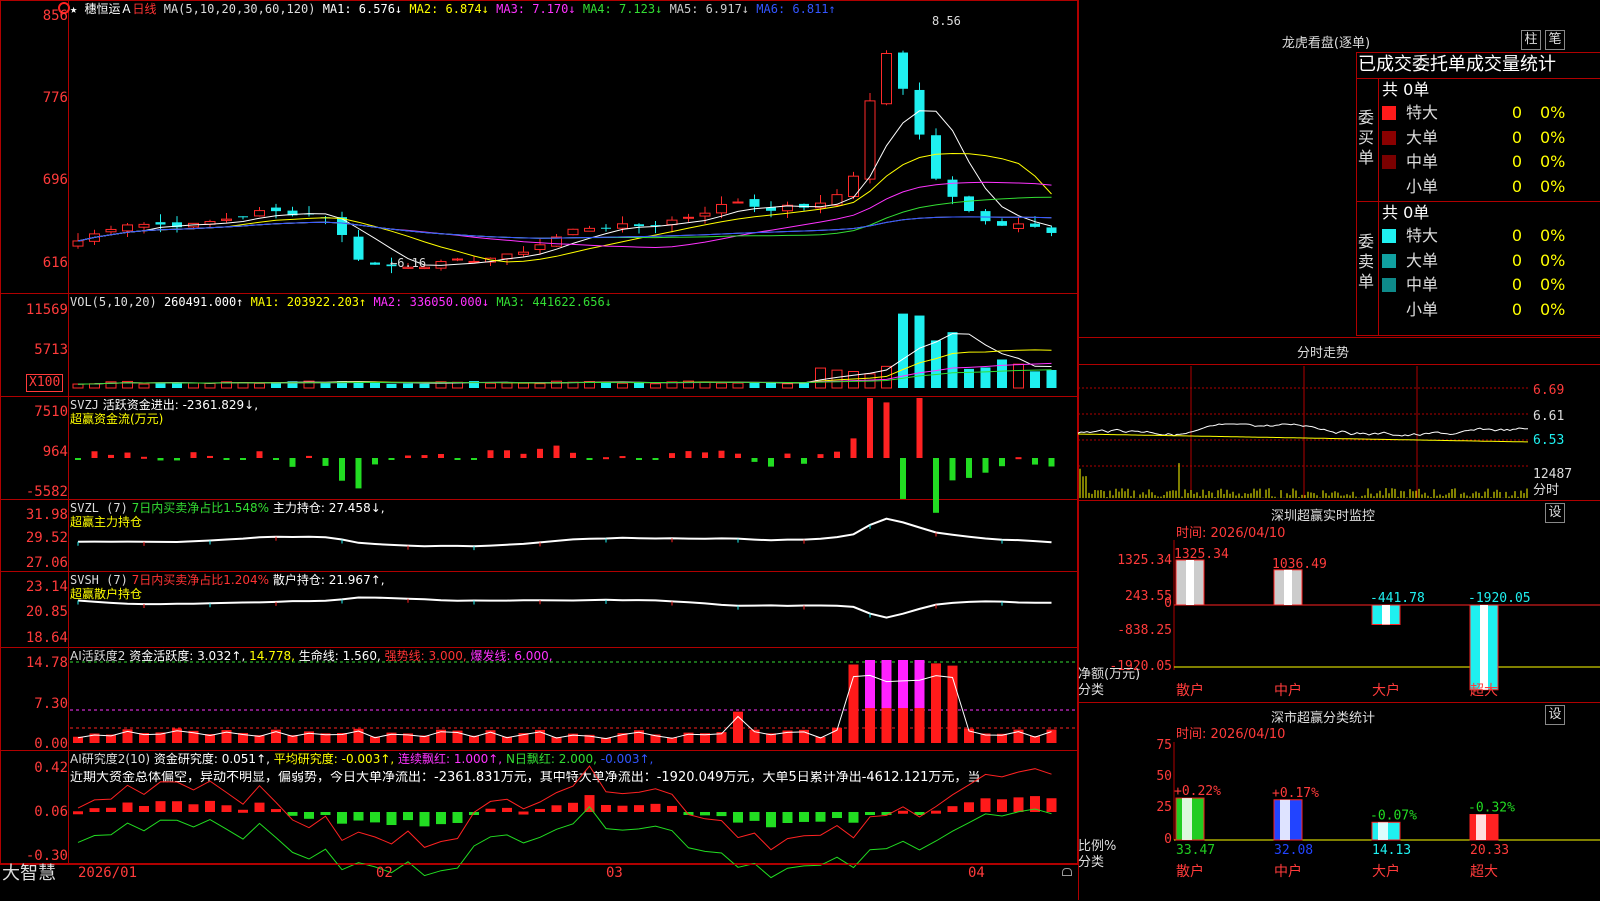 The image size is (1600, 901). What do you see at coordinates (144, 9) in the screenshot?
I see `period-label: 日线` at bounding box center [144, 9].